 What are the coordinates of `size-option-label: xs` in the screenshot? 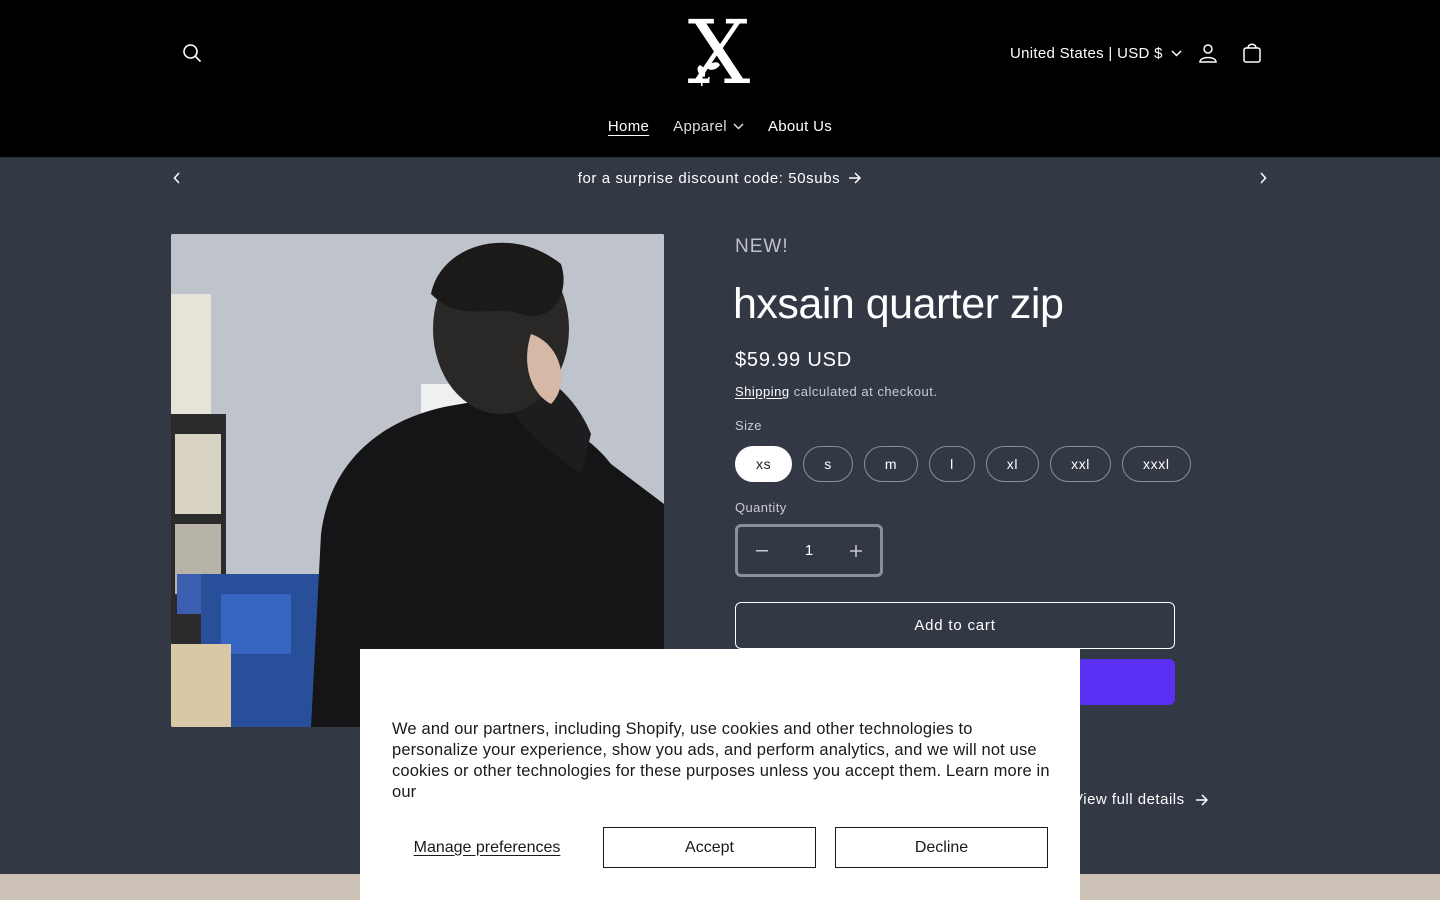 It's located at (764, 464).